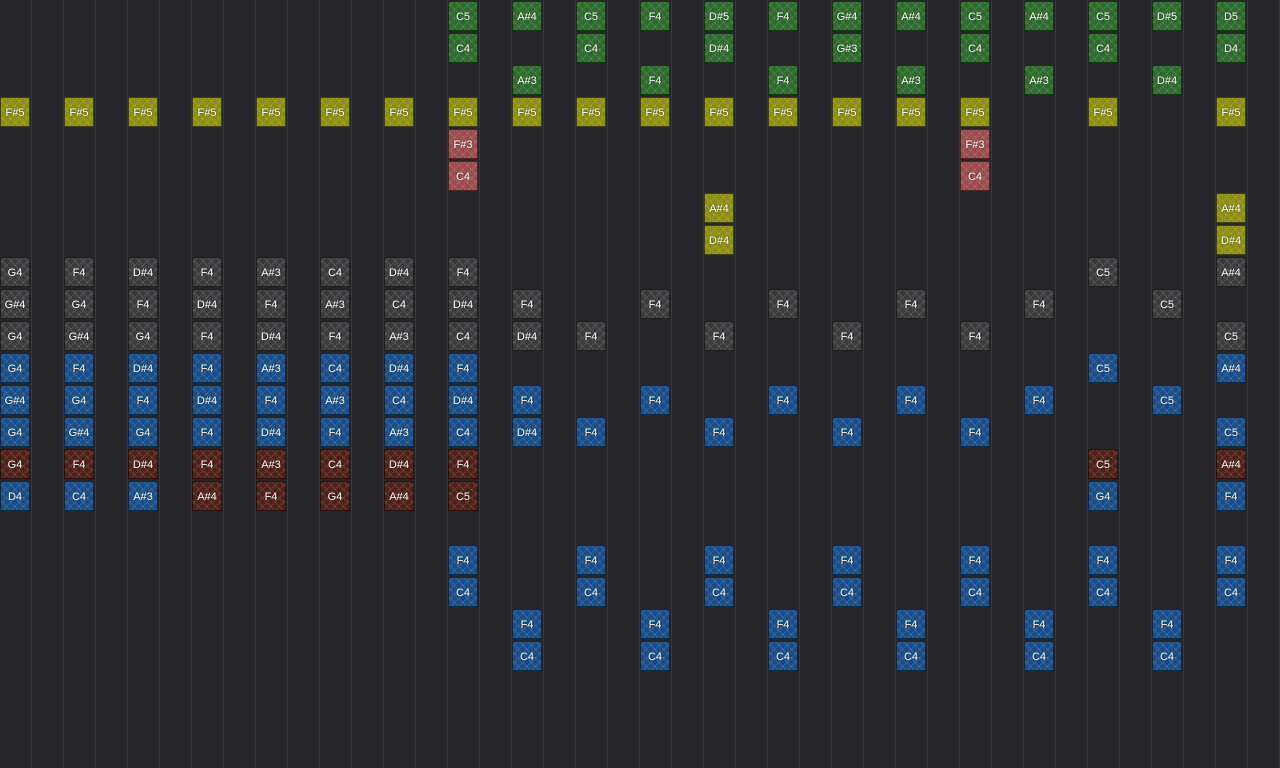  What do you see at coordinates (143, 464) in the screenshot?
I see `note-block-maroon: D#4` at bounding box center [143, 464].